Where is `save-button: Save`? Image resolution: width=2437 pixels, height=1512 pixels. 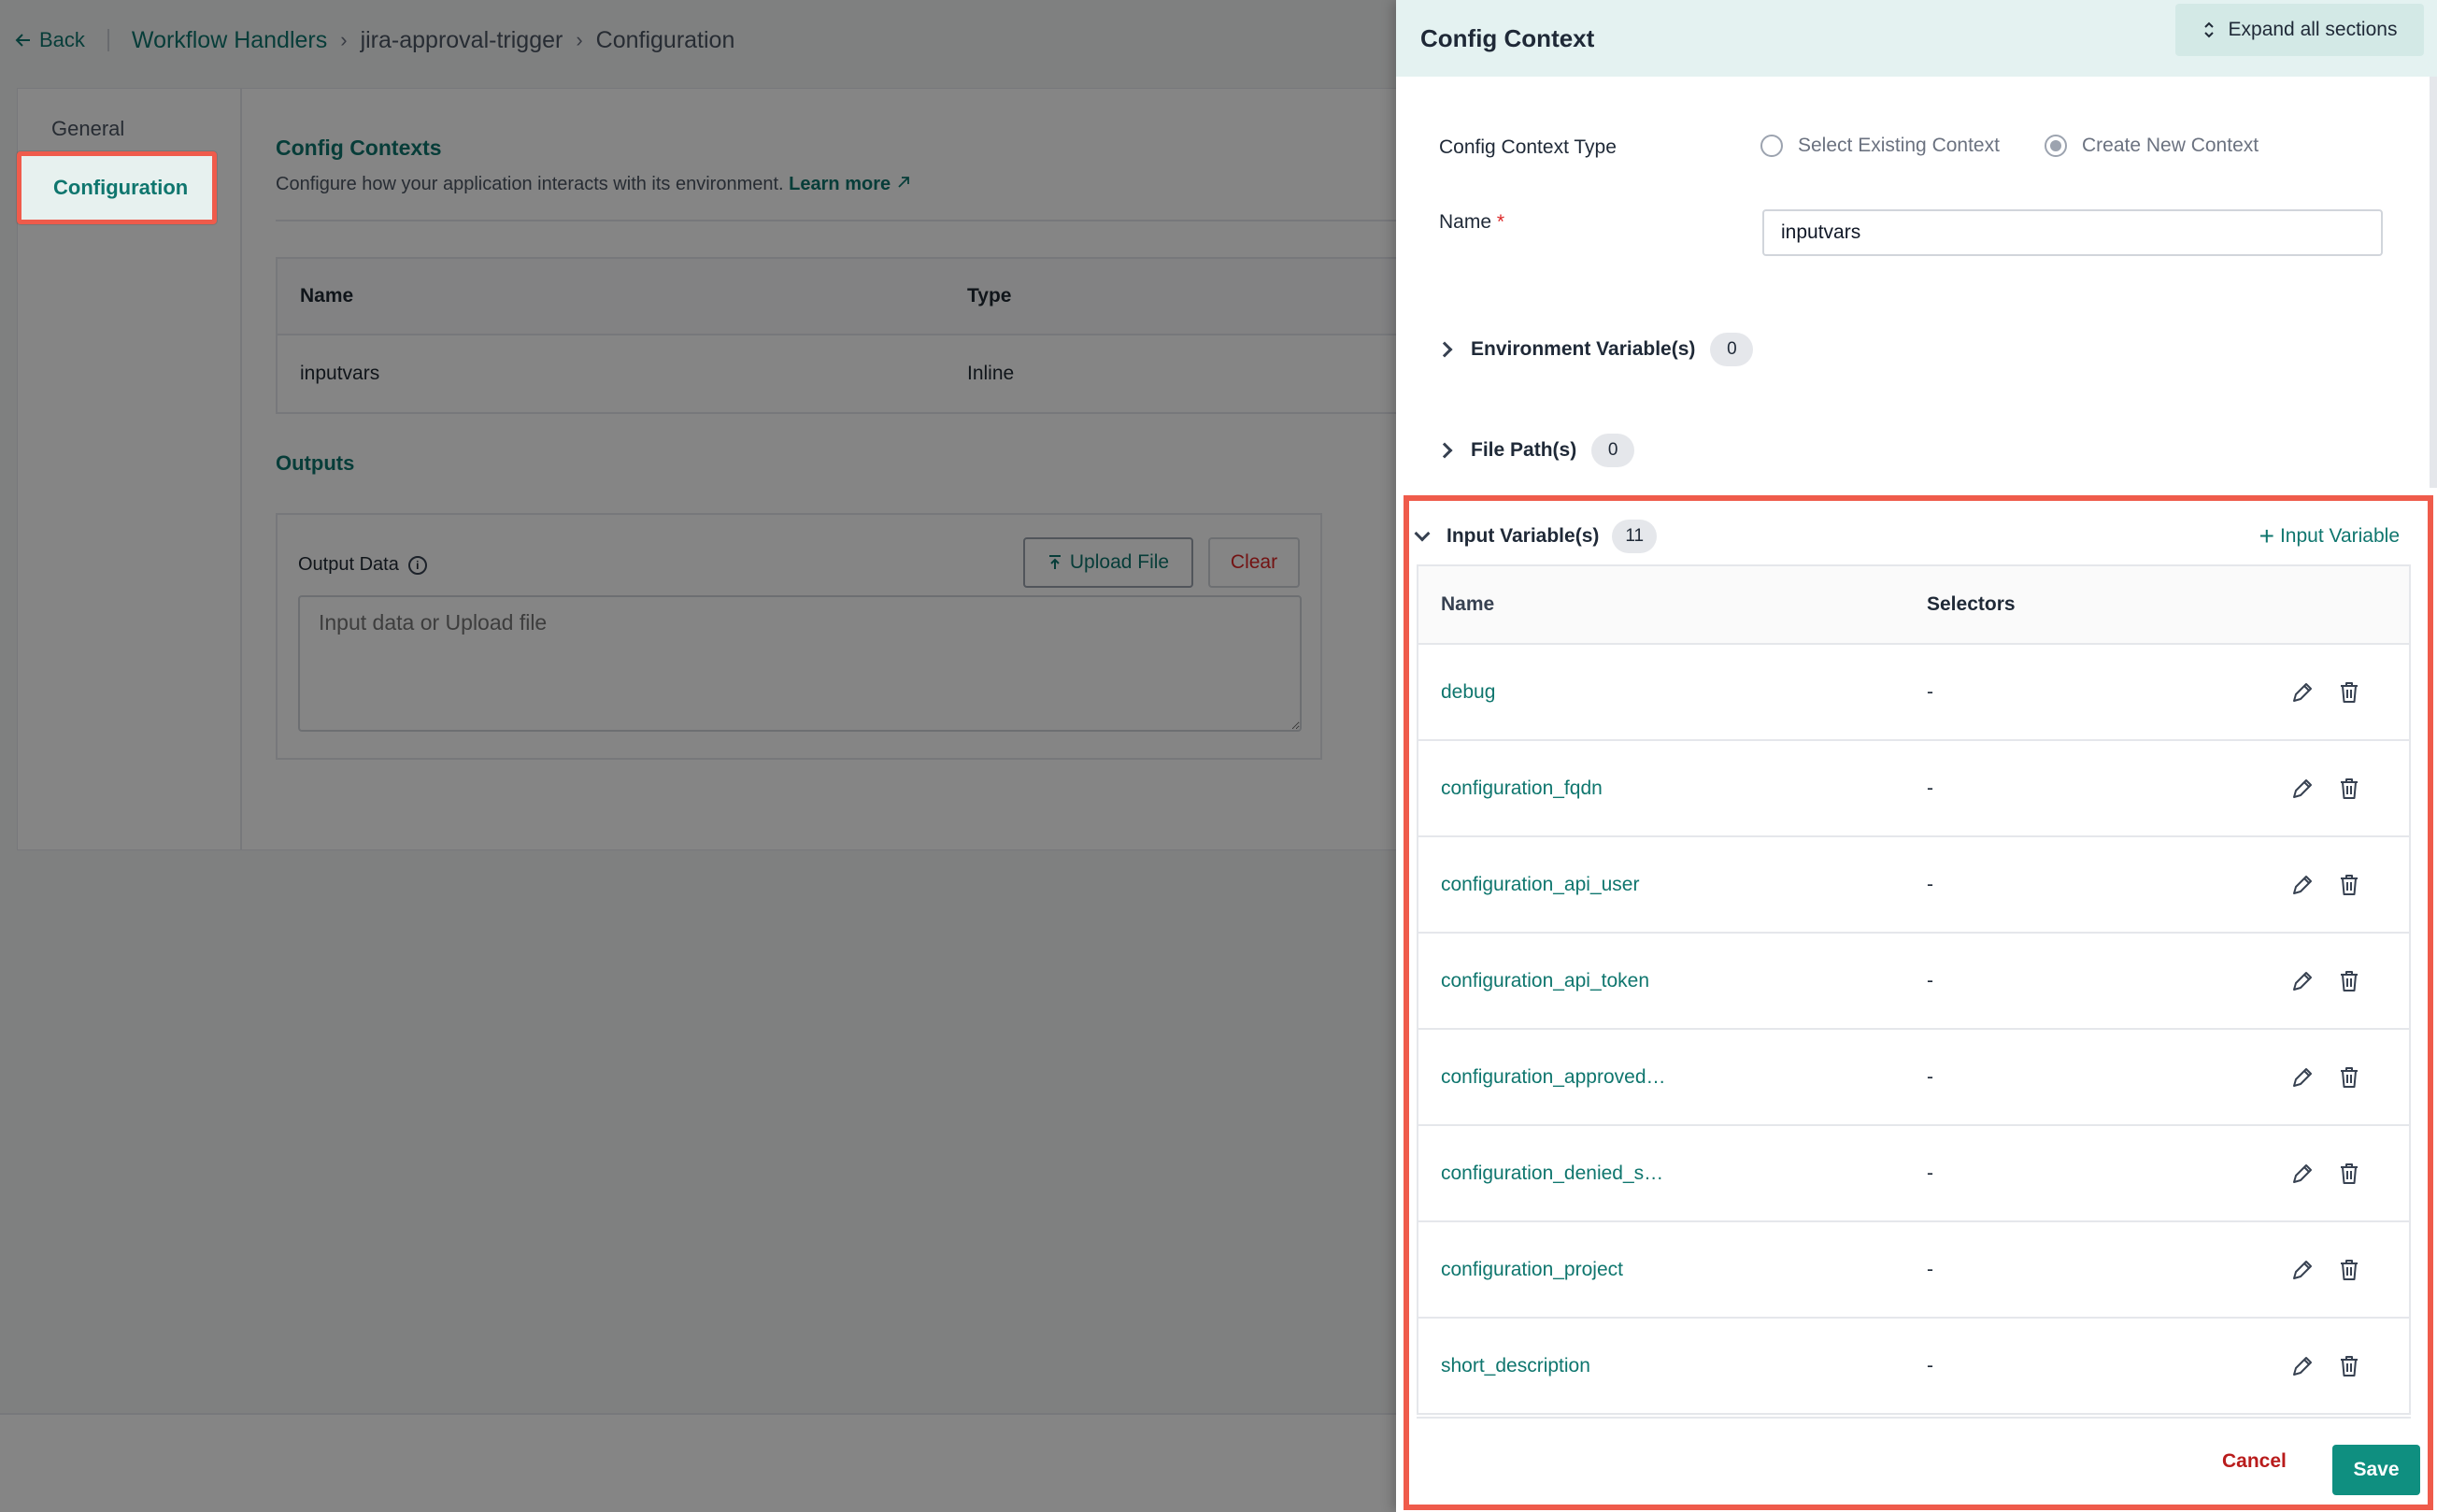
save-button: Save is located at coordinates (2376, 1470).